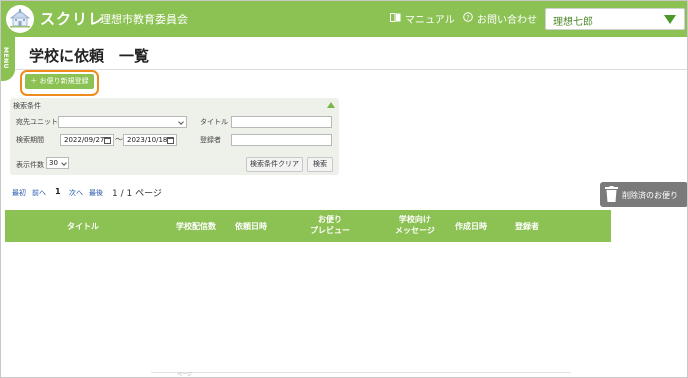  I want to click on organization-name: 理想市教育委員会, so click(144, 19).